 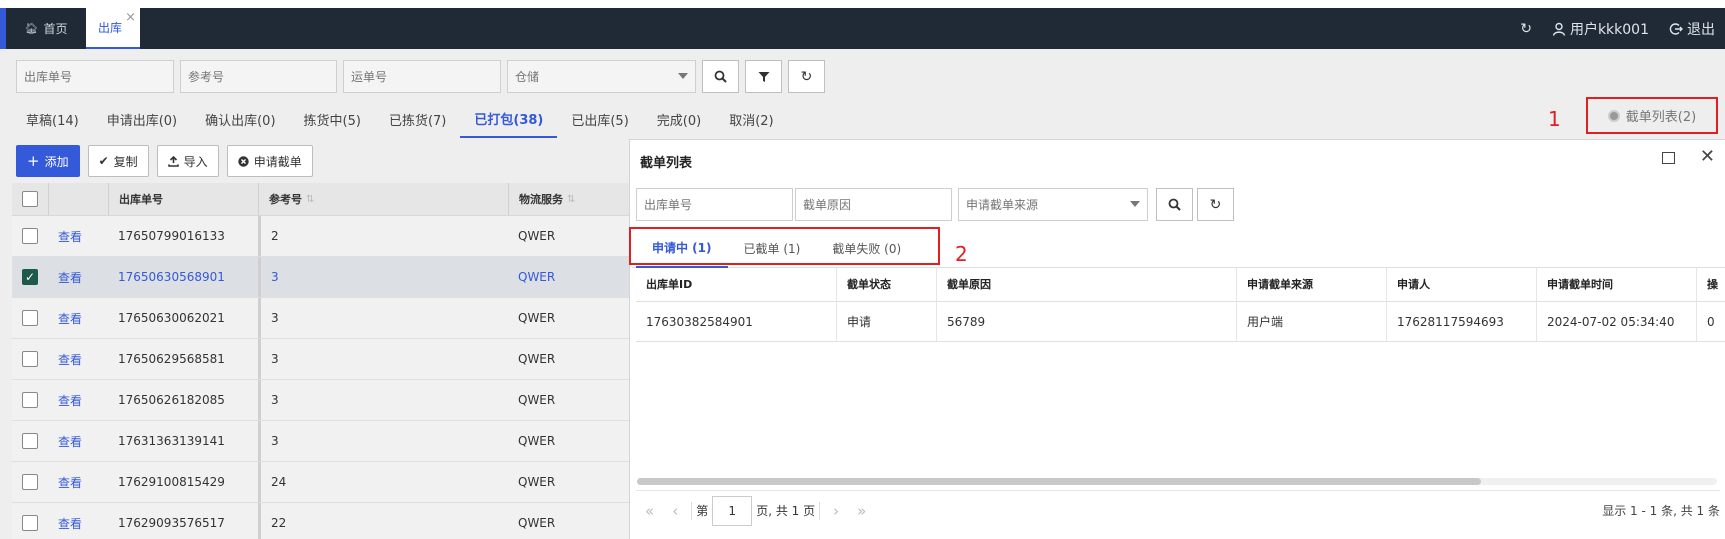 I want to click on logout-button: 退出, so click(x=1692, y=29).